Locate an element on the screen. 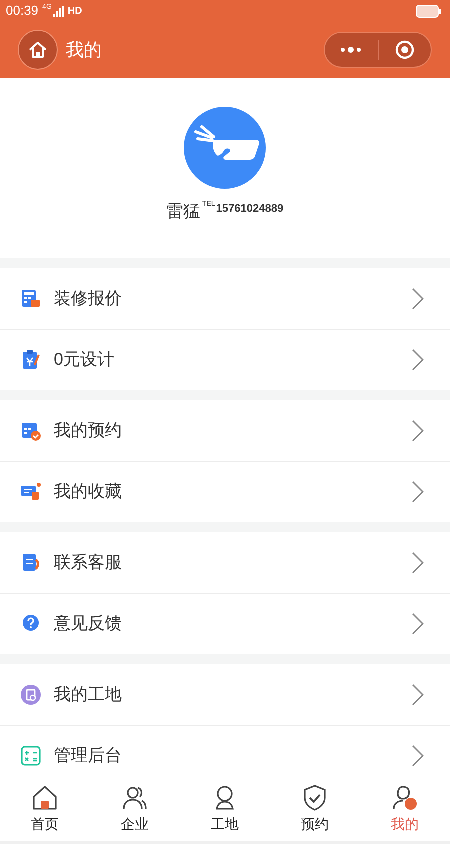 Image resolution: width=450 pixels, height=844 pixels. tab-item: 企业 is located at coordinates (135, 809).